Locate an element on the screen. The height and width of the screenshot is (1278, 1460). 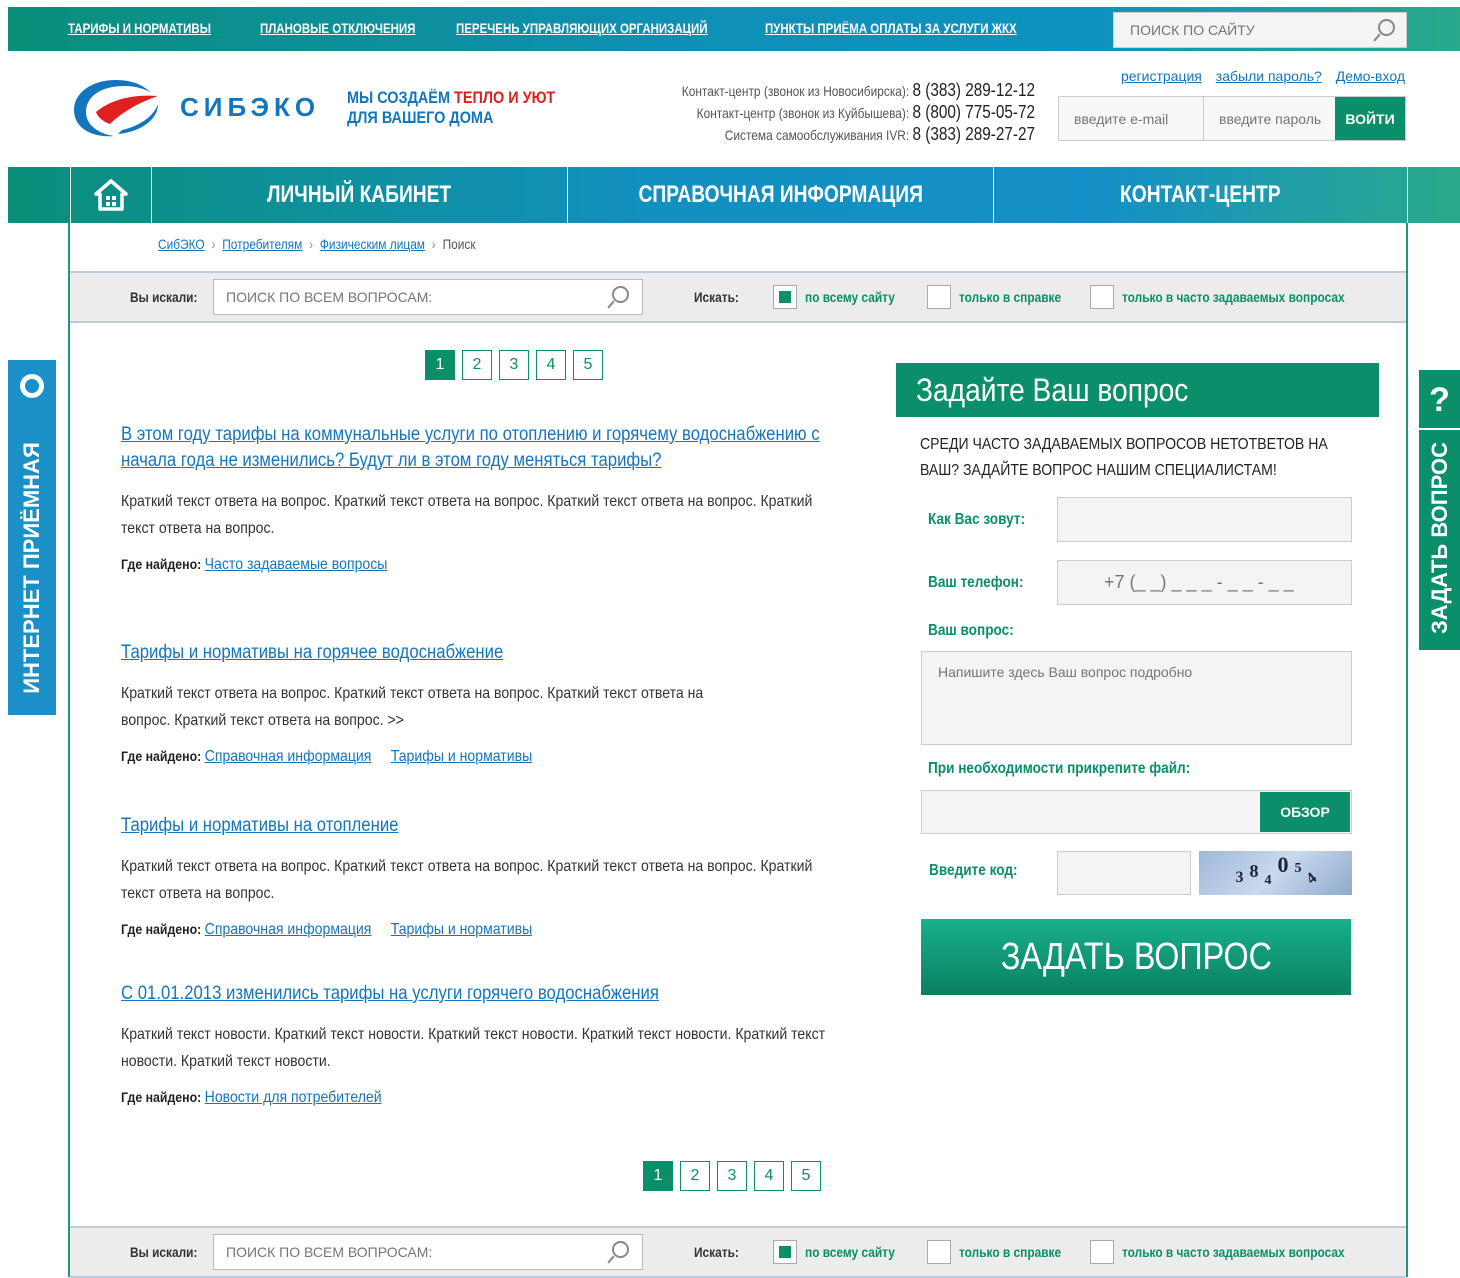
nav-personal-account: ЛИЧНЫЙ КАБИНЕТ is located at coordinates (360, 195).